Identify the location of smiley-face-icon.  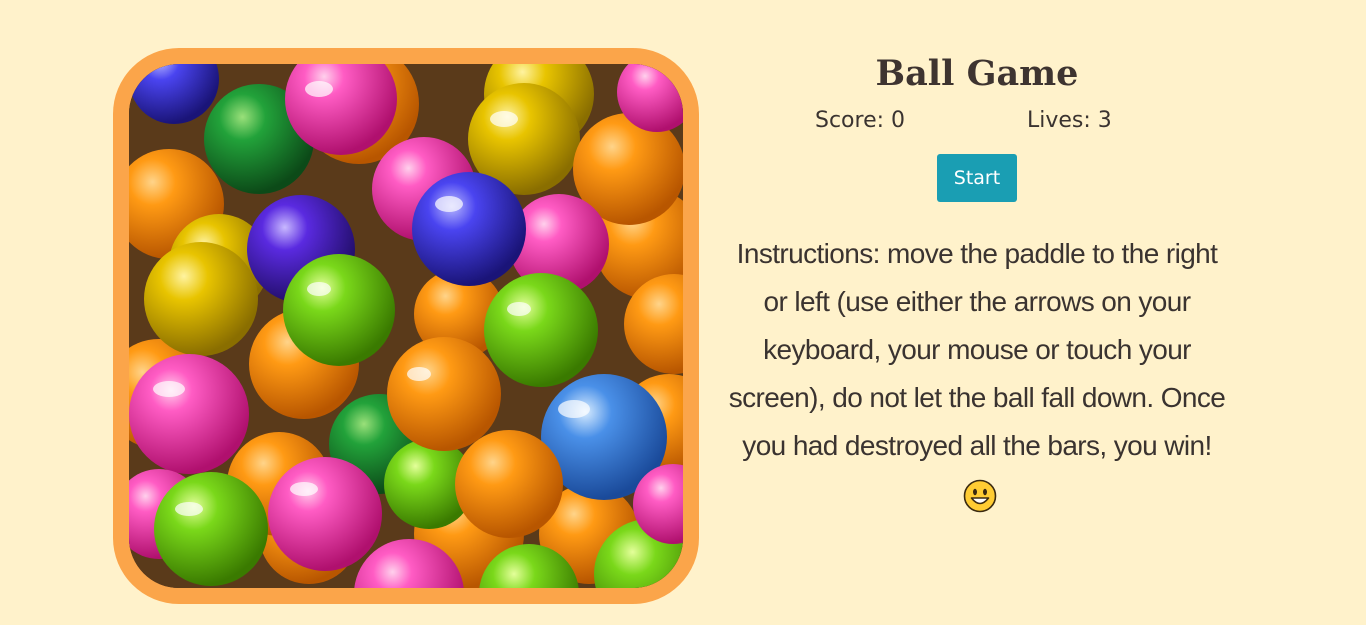
(980, 495).